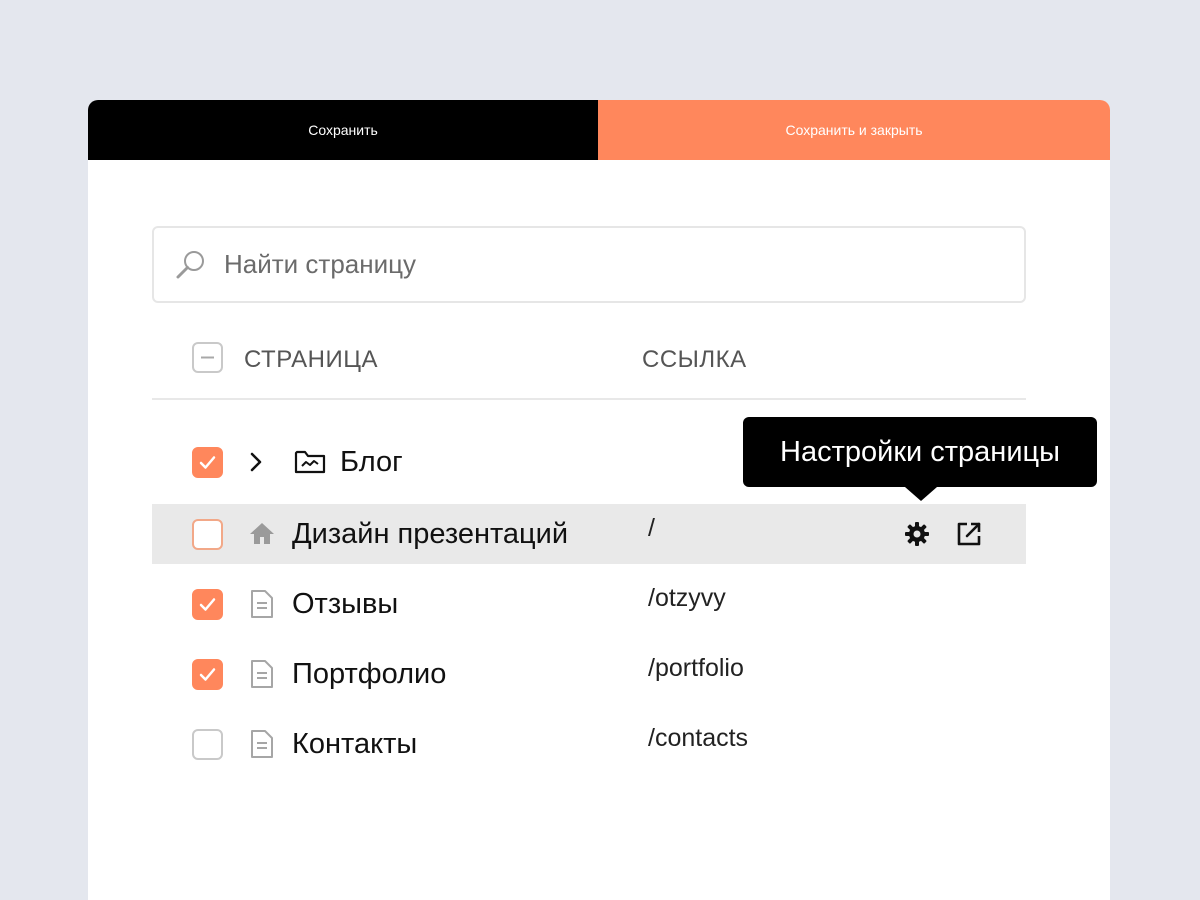 This screenshot has width=1200, height=900. I want to click on table-header: СТРАНИЦА ССЫЛКА, so click(589, 369).